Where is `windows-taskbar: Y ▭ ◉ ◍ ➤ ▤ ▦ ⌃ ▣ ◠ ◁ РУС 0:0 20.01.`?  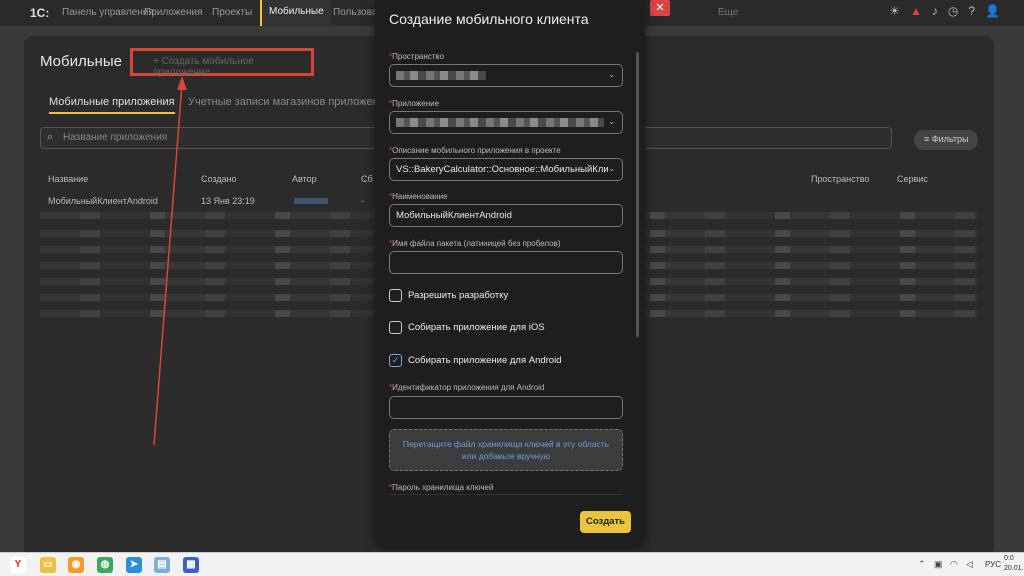 windows-taskbar: Y ▭ ◉ ◍ ➤ ▤ ▦ ⌃ ▣ ◠ ◁ РУС 0:0 20.01. is located at coordinates (512, 564).